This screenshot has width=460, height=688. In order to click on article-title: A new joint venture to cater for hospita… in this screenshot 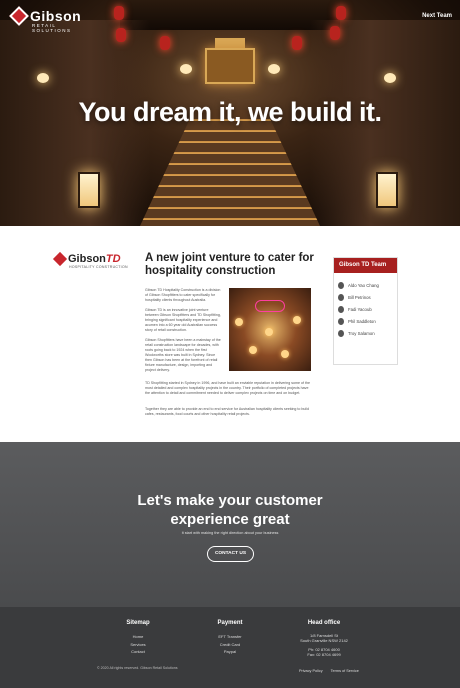, I will do `click(229, 264)`.